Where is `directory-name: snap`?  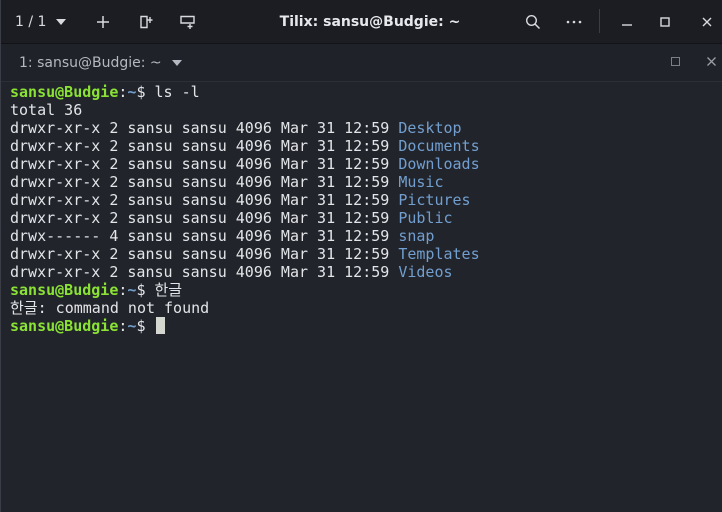 directory-name: snap is located at coordinates (416, 236).